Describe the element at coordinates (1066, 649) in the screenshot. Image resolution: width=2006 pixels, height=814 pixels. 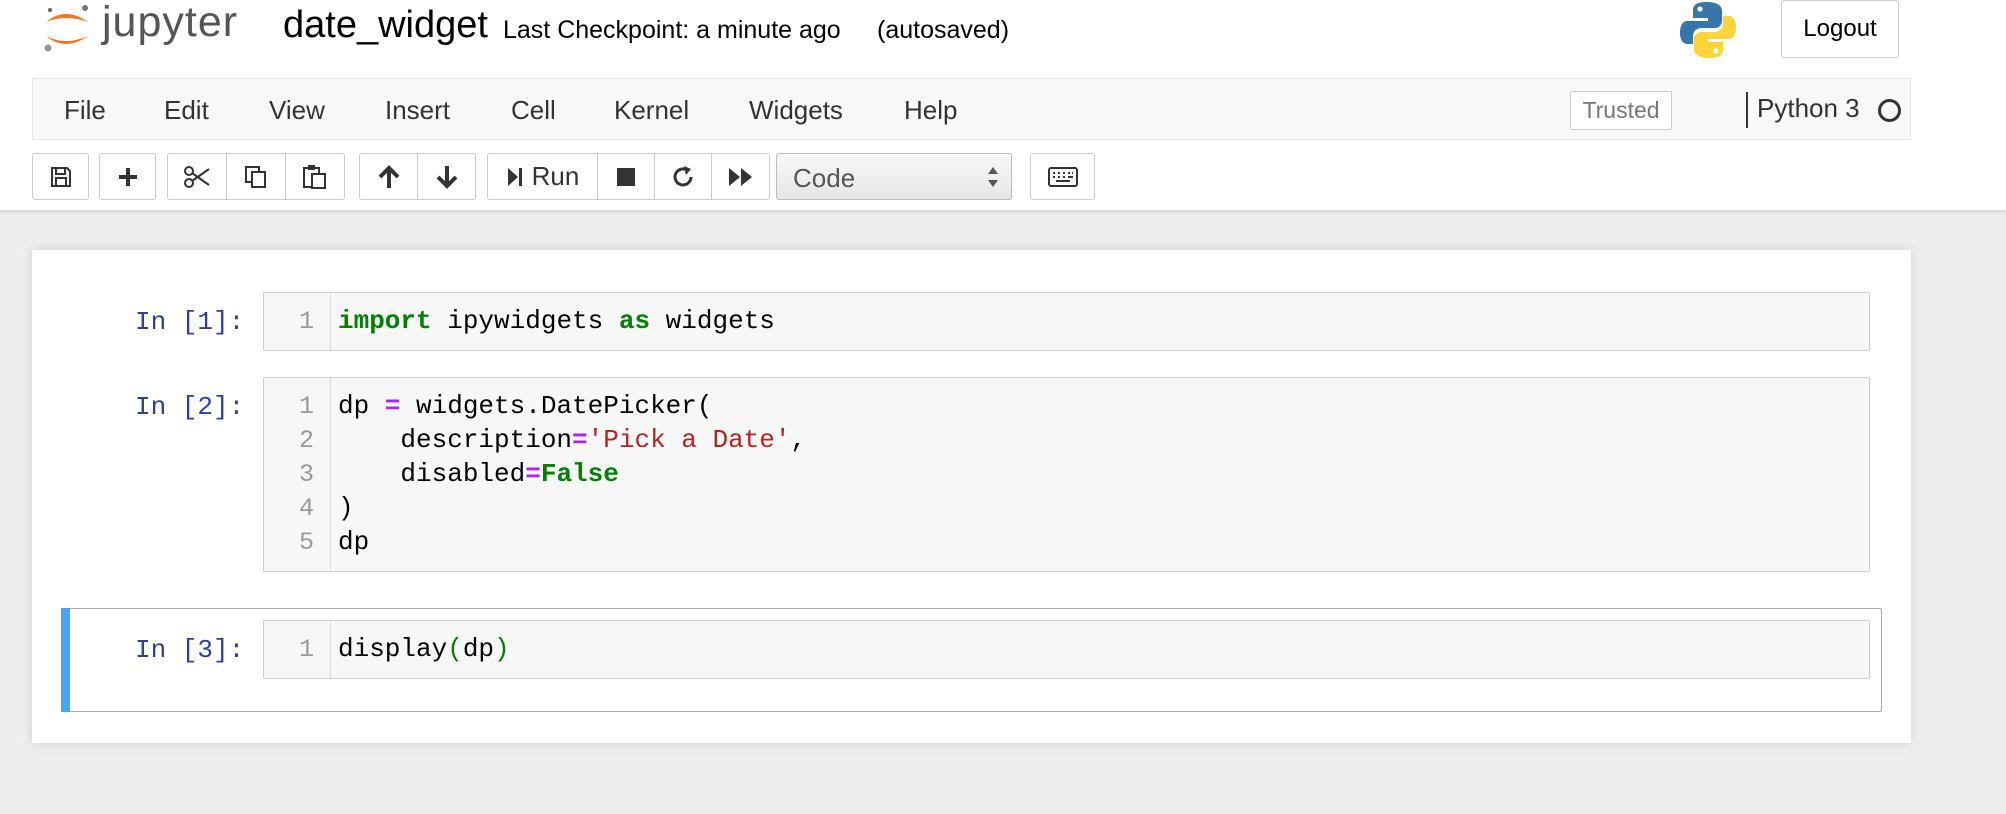
I see `code-cell-input: 1 display(dp)` at that location.